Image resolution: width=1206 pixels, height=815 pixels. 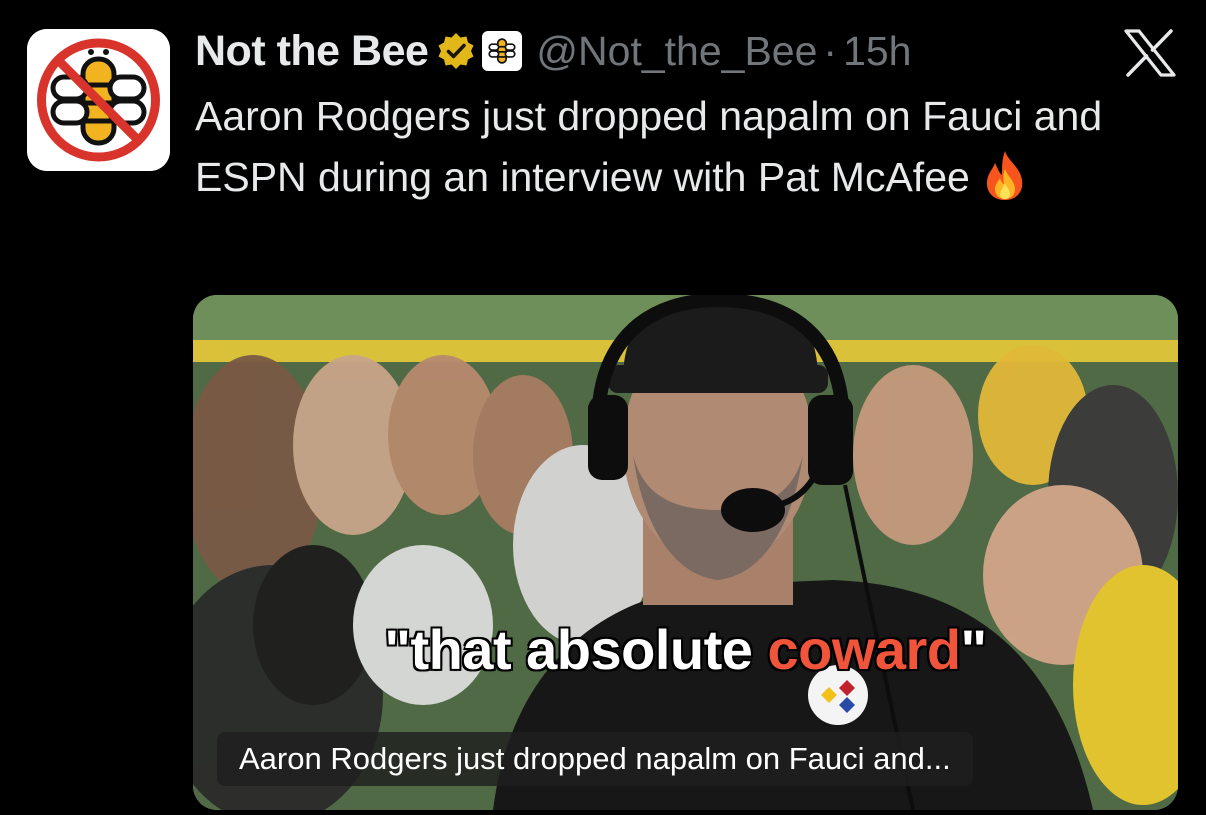 What do you see at coordinates (1150, 53) in the screenshot?
I see `x-logo-icon` at bounding box center [1150, 53].